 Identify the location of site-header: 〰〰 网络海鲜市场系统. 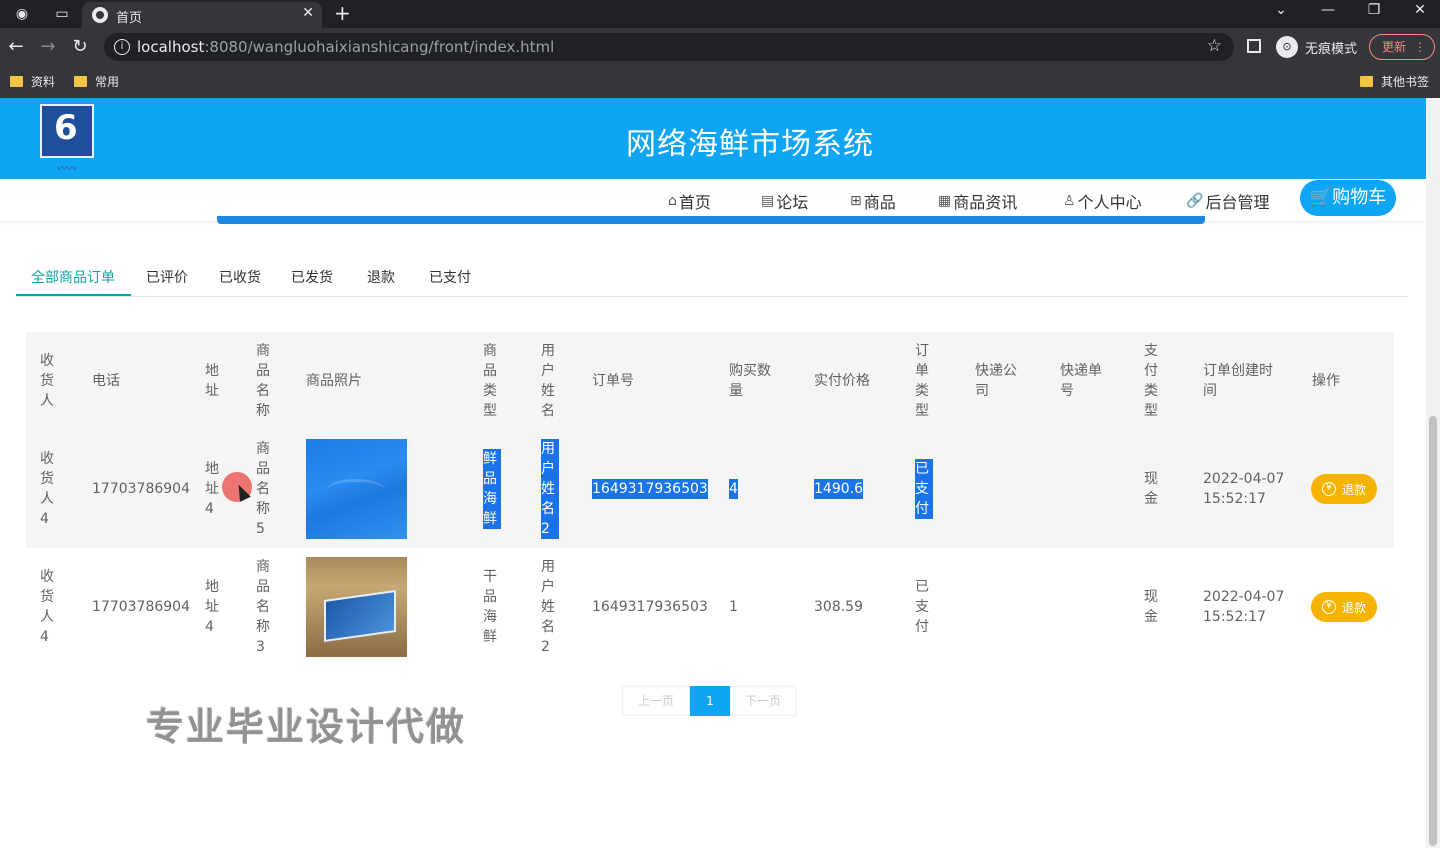
(713, 138).